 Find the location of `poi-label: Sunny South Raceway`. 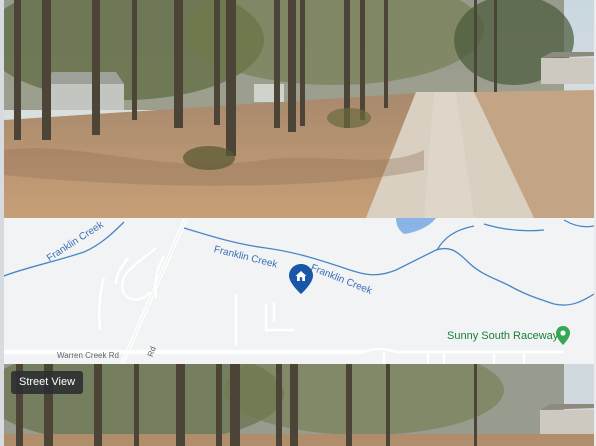

poi-label: Sunny South Raceway is located at coordinates (502, 336).